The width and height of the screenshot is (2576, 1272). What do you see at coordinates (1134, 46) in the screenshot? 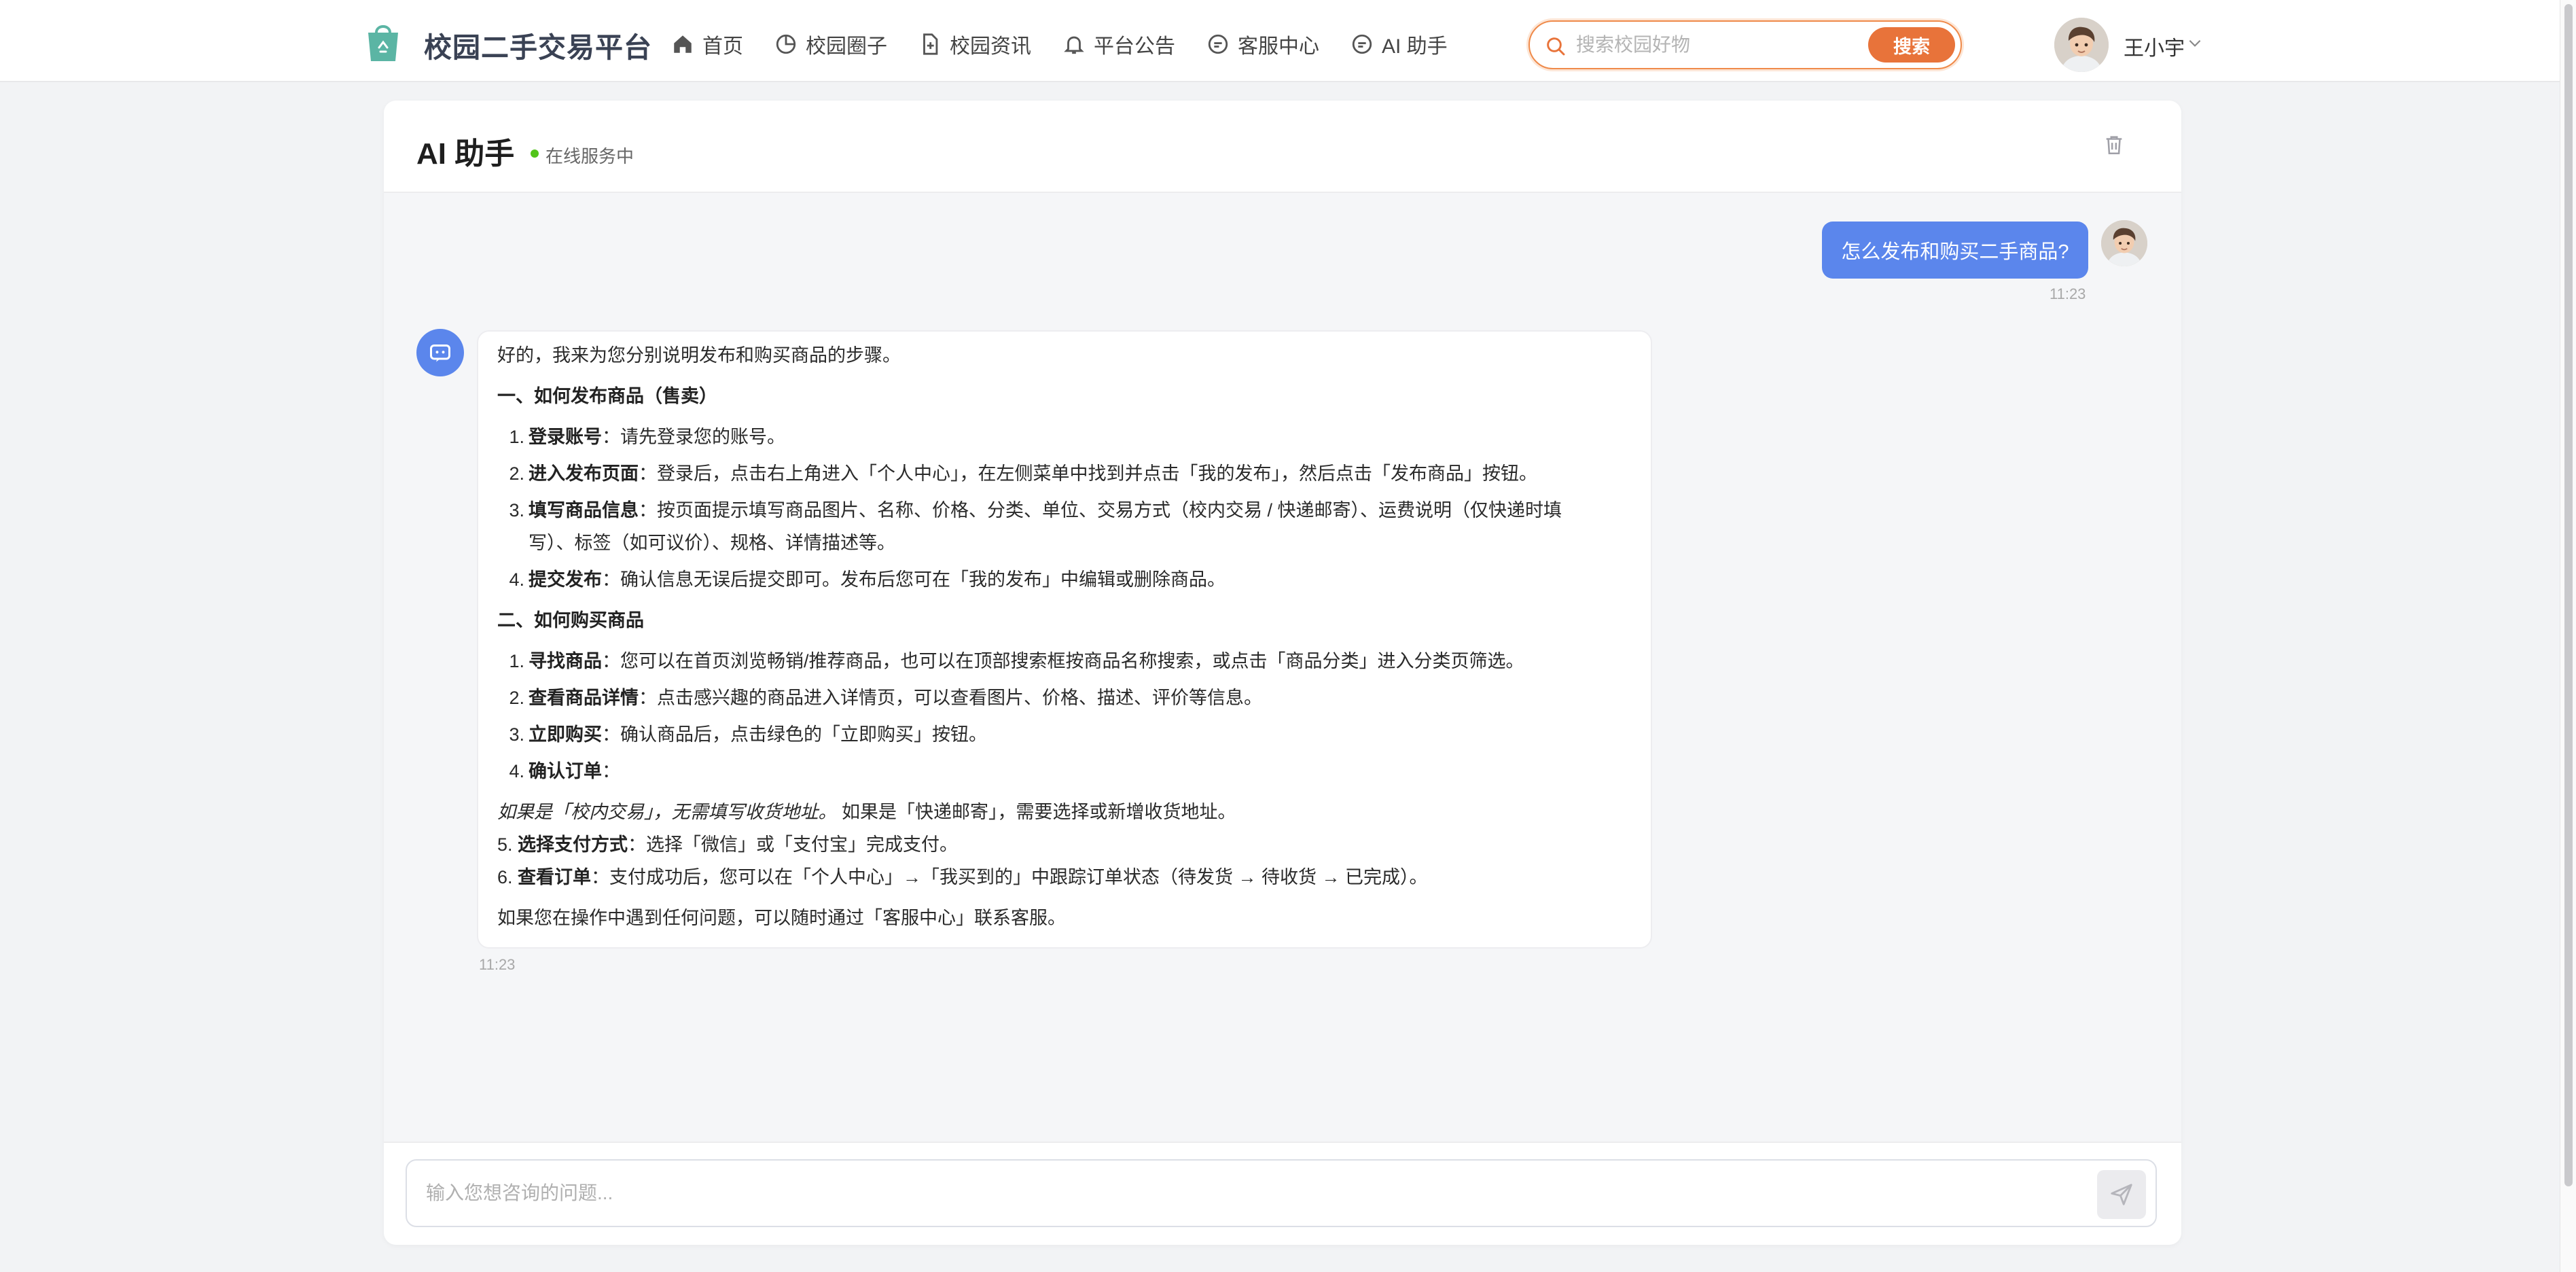
I see `nav-label: 平台公告` at bounding box center [1134, 46].